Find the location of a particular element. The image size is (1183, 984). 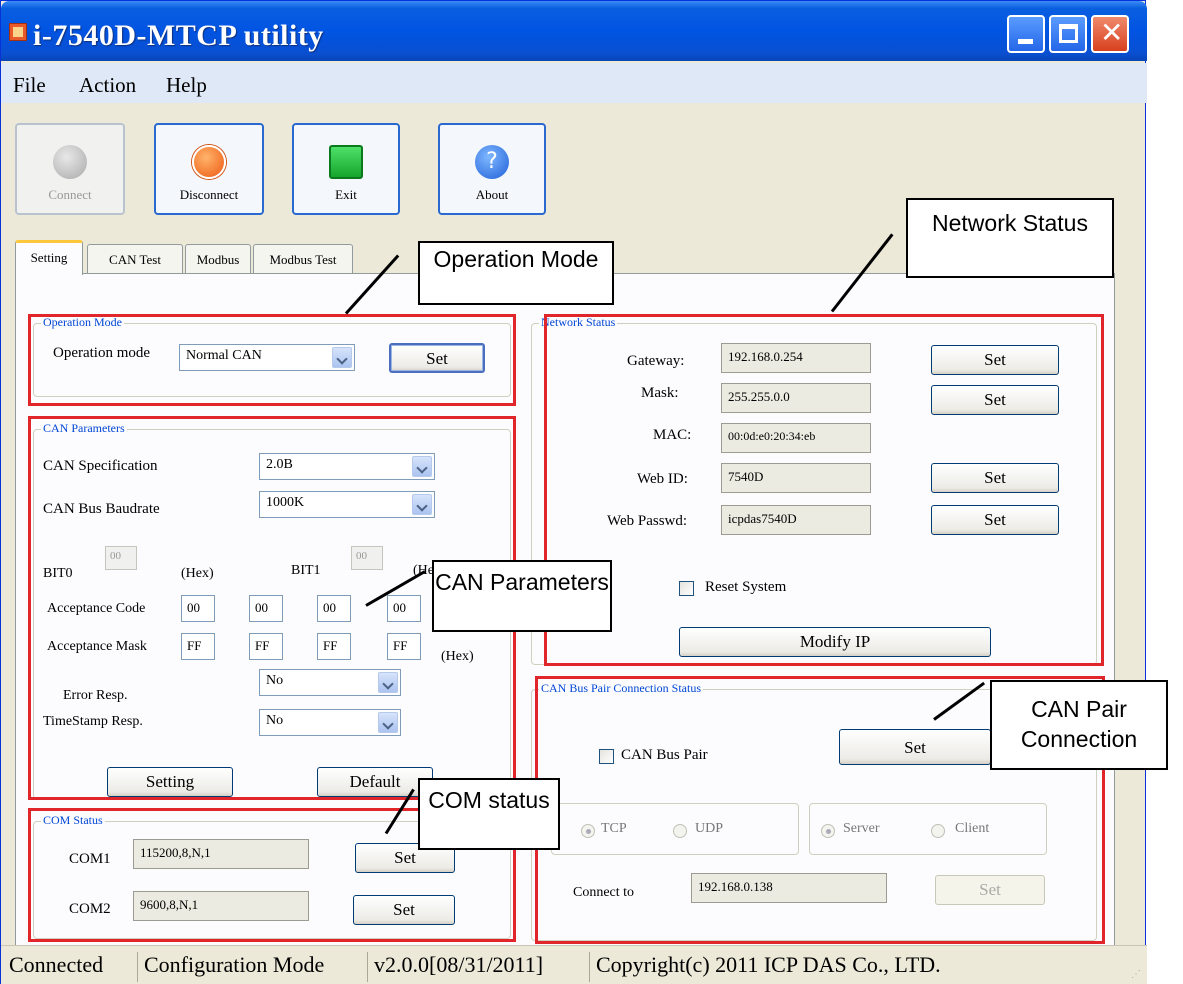

close-button: ✕ is located at coordinates (1110, 34).